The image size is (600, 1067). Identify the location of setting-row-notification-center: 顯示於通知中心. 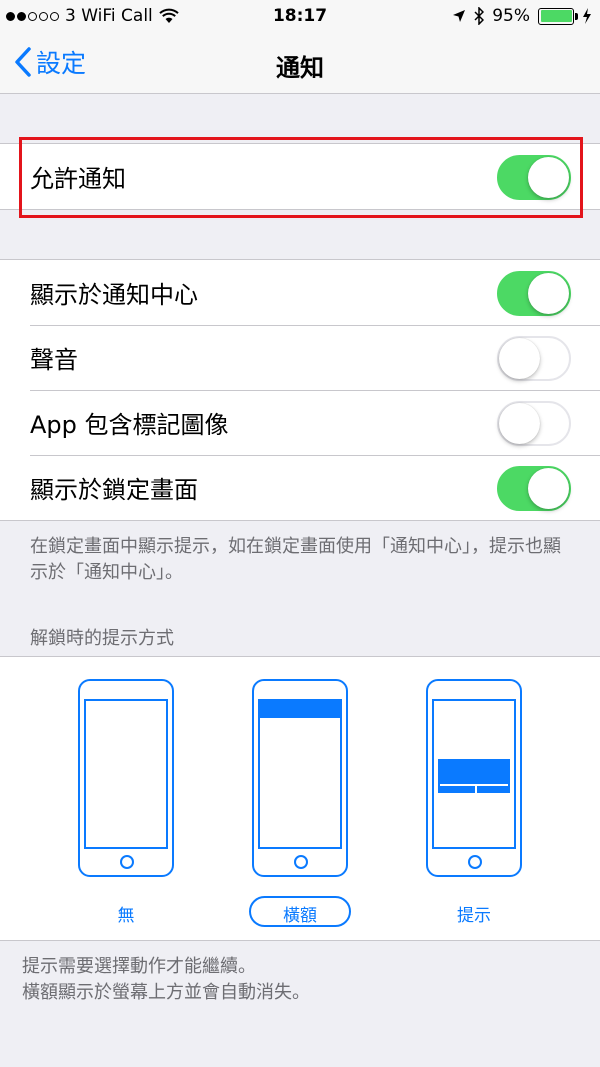
(300, 292).